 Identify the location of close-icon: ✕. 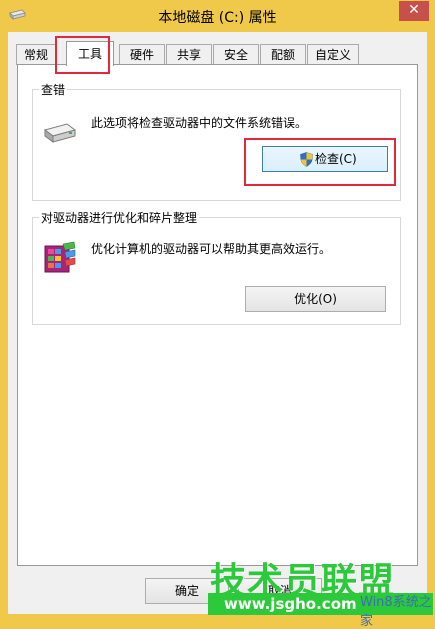
(414, 10).